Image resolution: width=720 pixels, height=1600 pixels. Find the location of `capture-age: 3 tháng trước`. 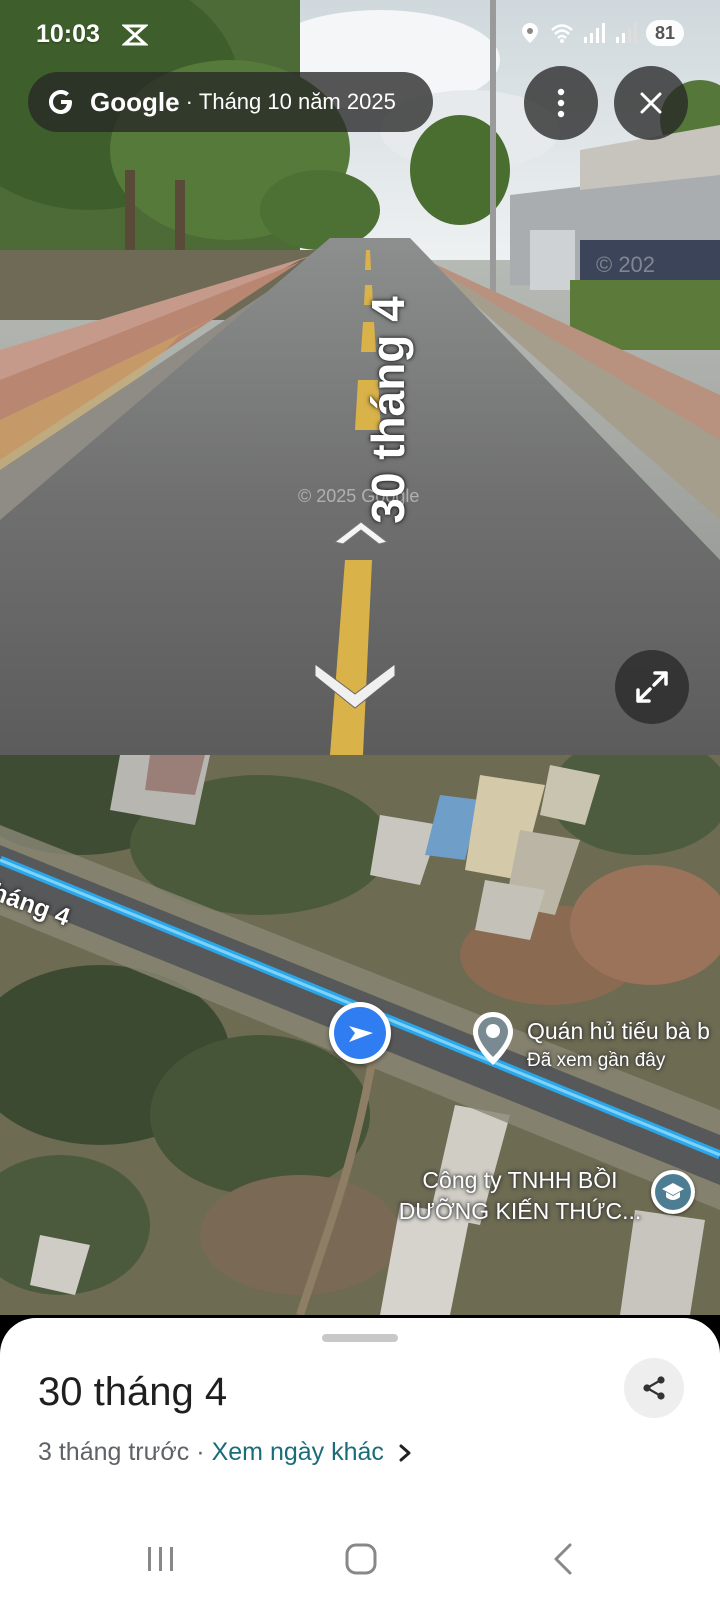

capture-age: 3 tháng trước is located at coordinates (114, 1452).